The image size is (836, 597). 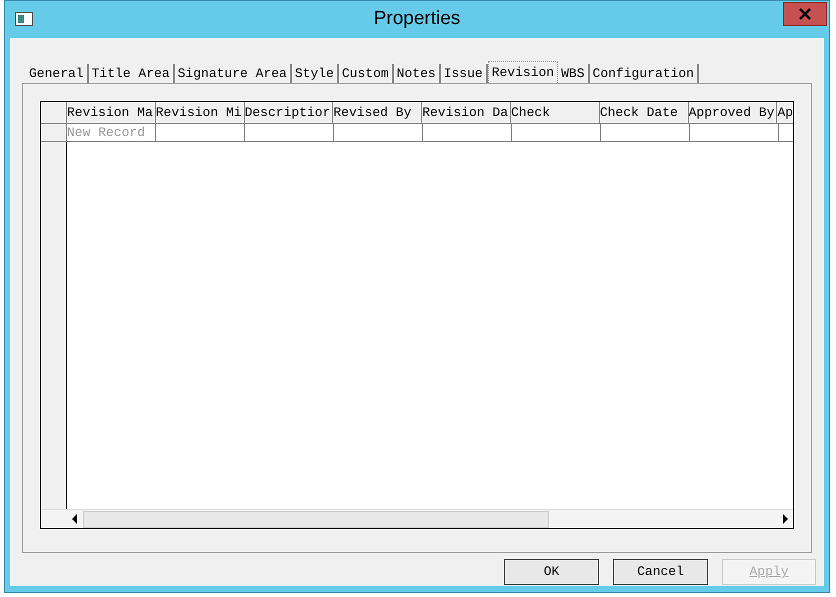 What do you see at coordinates (366, 73) in the screenshot?
I see `tab: Custom` at bounding box center [366, 73].